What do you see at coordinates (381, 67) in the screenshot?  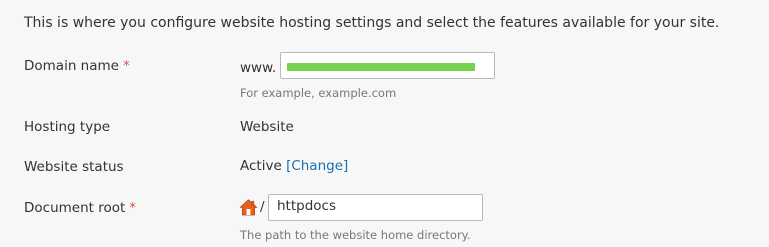 I see `redacted-domain-value` at bounding box center [381, 67].